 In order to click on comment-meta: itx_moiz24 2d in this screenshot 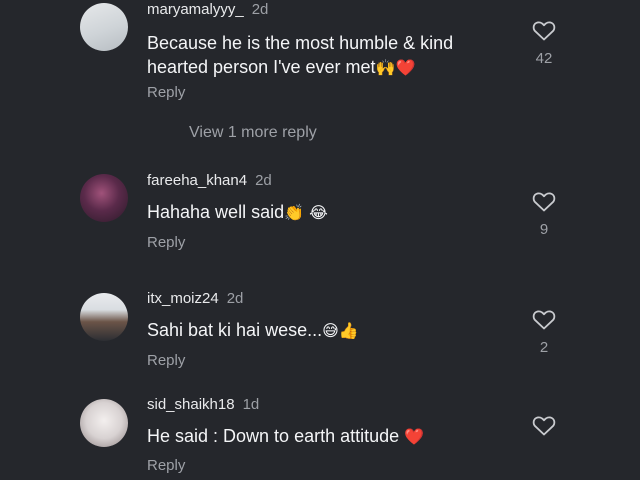, I will do `click(195, 298)`.